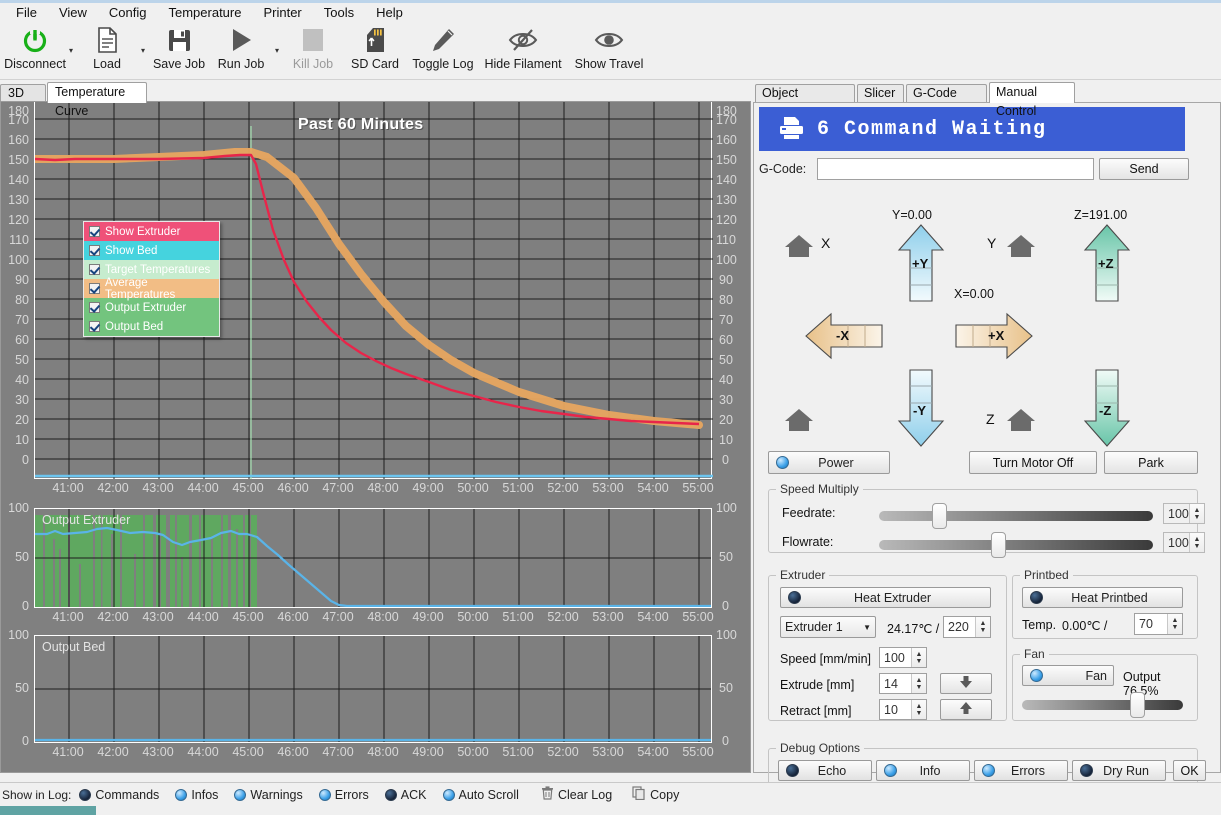 The height and width of the screenshot is (815, 1221). I want to click on extruder-speed-spinner: 100 ▲ ▼, so click(903, 657).